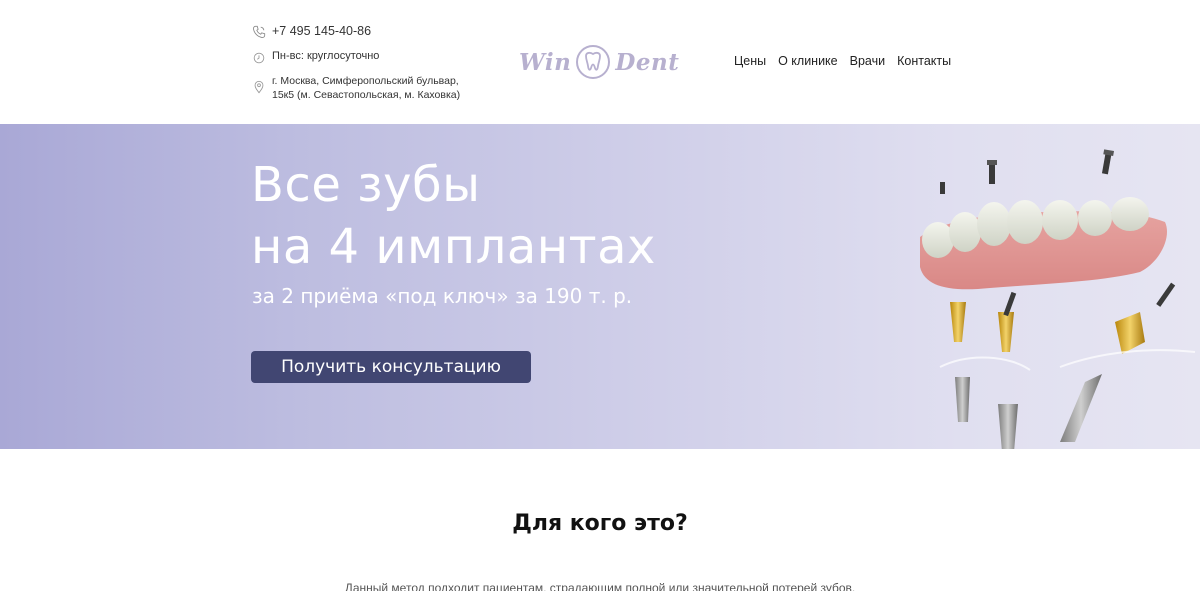 Image resolution: width=1200 pixels, height=591 pixels. I want to click on hours-row: Пн-вс: круглосуточно, so click(315, 57).